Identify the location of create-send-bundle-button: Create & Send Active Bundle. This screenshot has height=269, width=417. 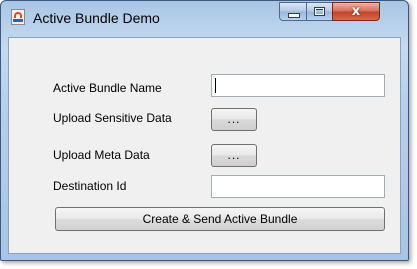
(220, 219).